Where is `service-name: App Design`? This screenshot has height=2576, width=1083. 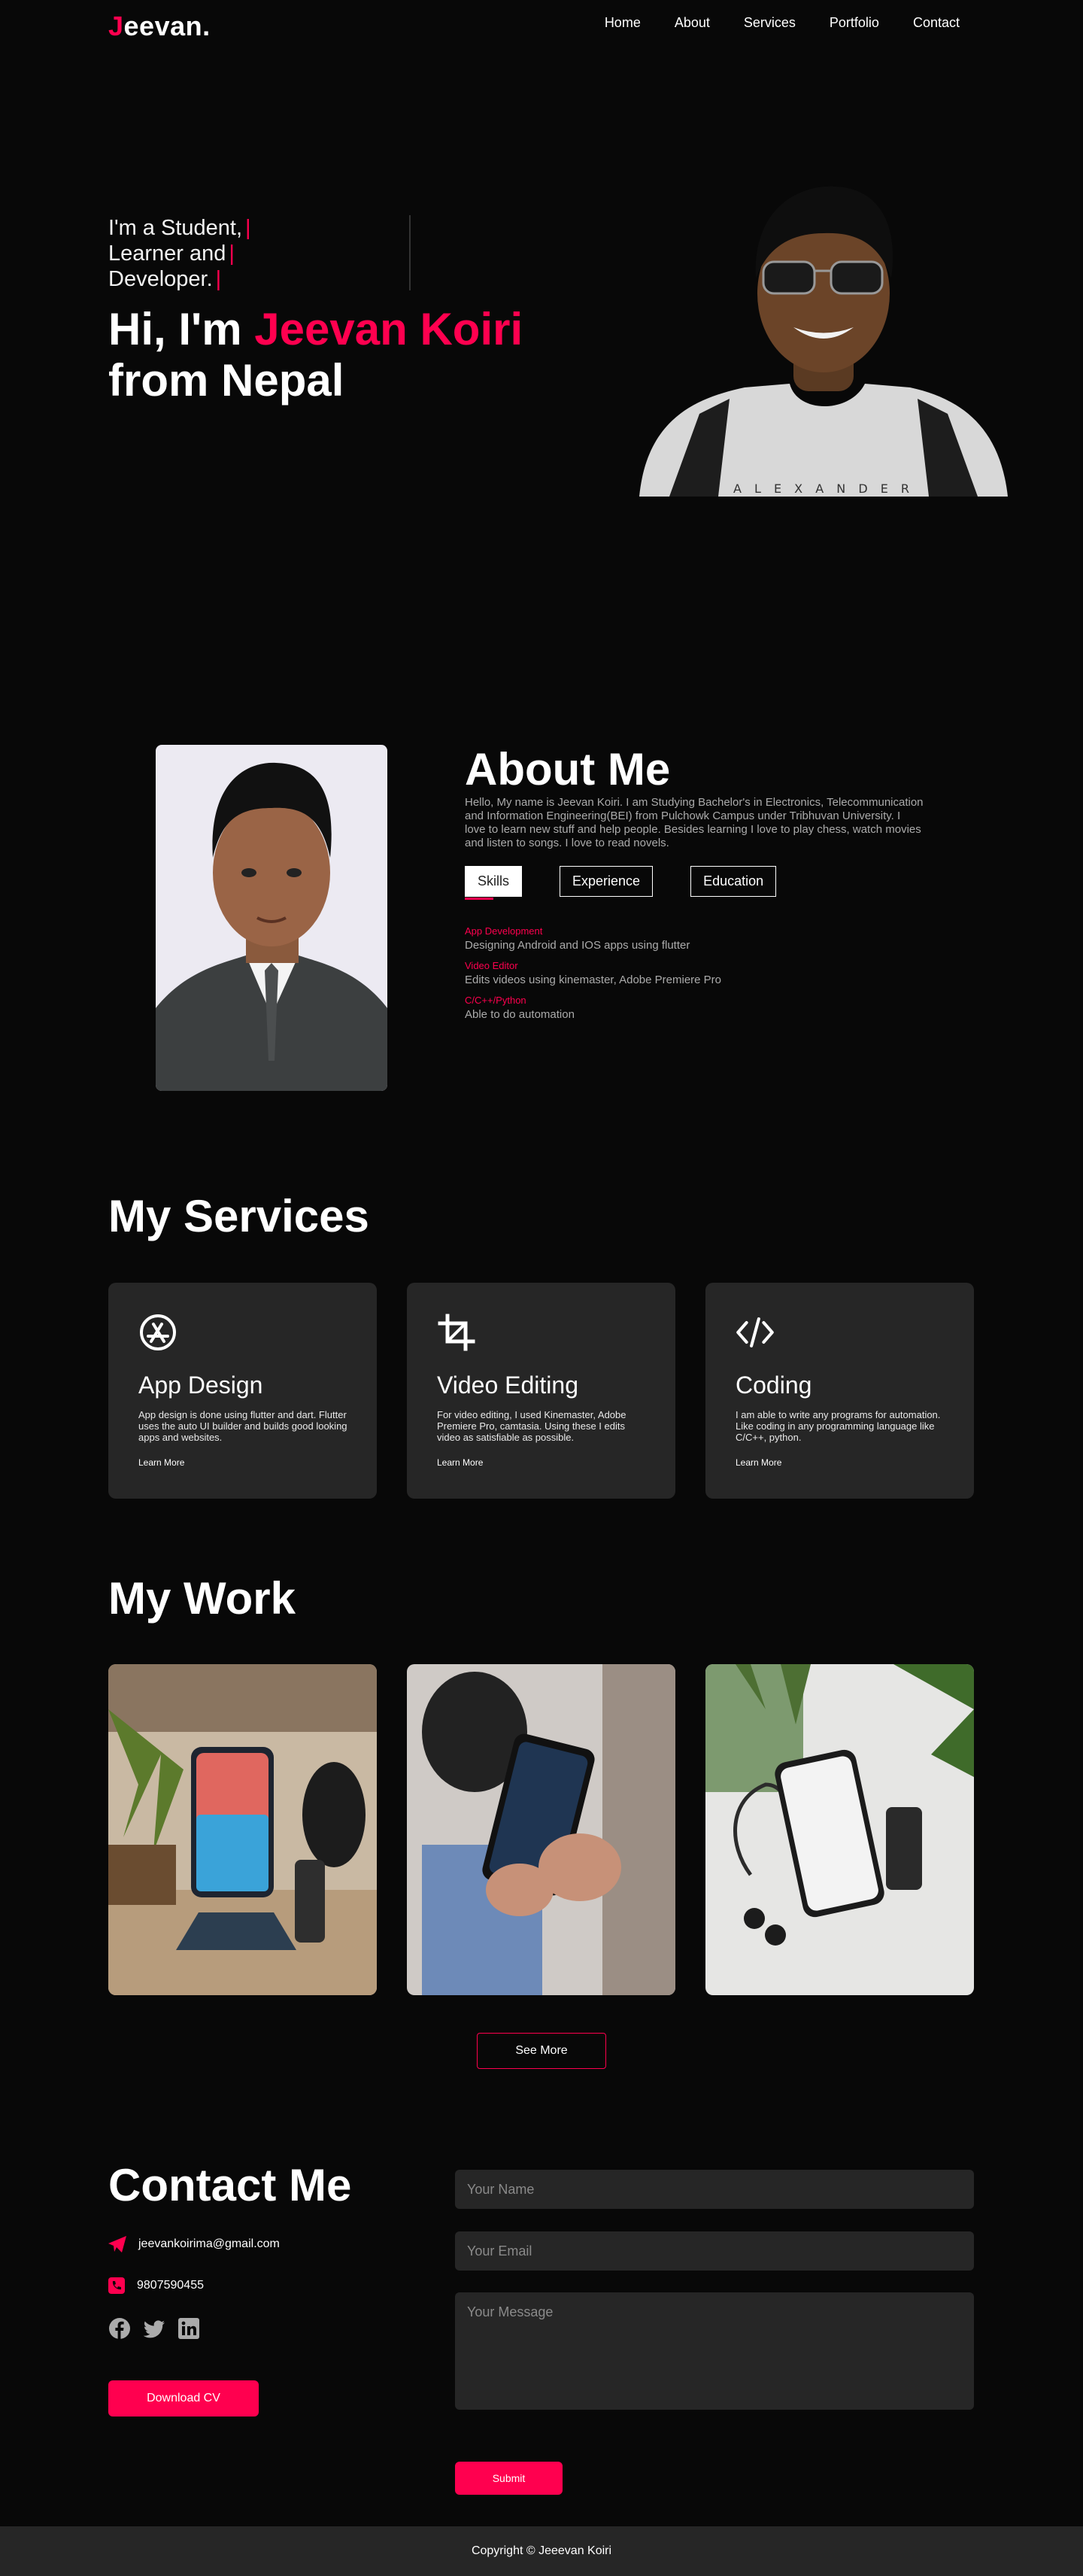 service-name: App Design is located at coordinates (200, 1386).